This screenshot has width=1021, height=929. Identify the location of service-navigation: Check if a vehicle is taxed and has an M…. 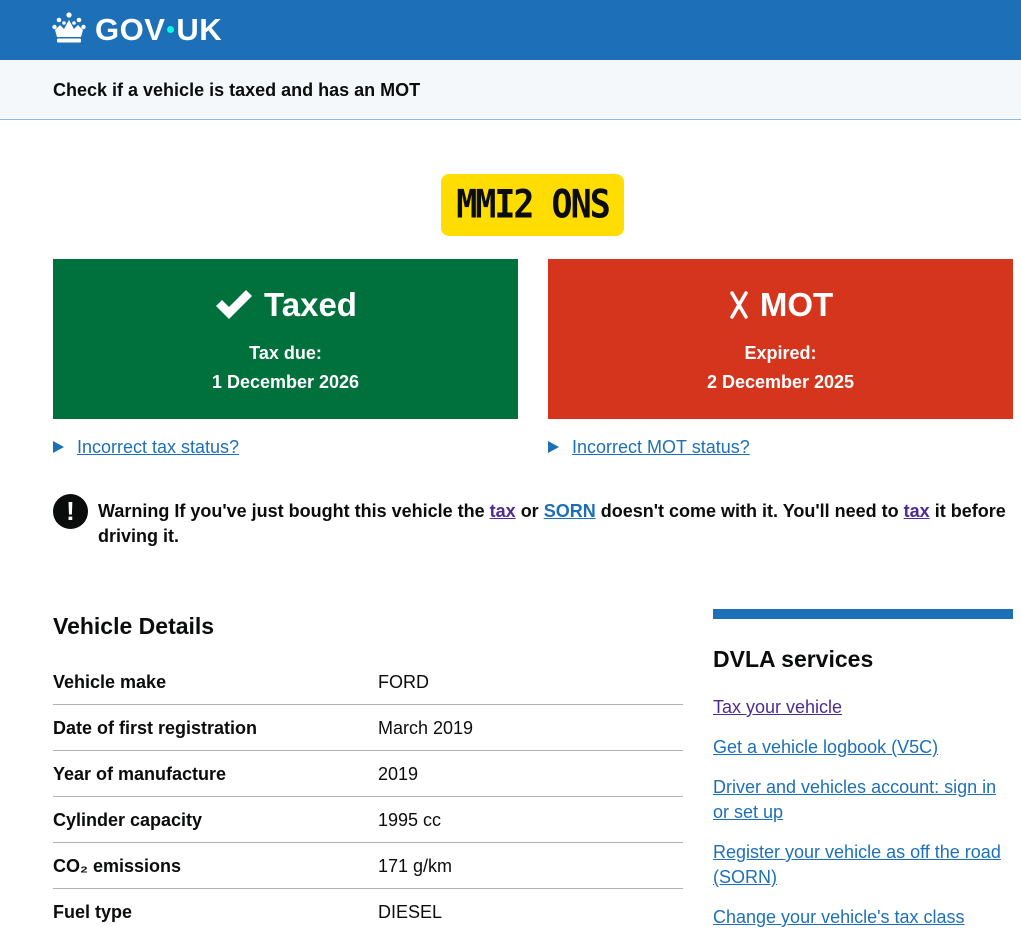
(510, 90).